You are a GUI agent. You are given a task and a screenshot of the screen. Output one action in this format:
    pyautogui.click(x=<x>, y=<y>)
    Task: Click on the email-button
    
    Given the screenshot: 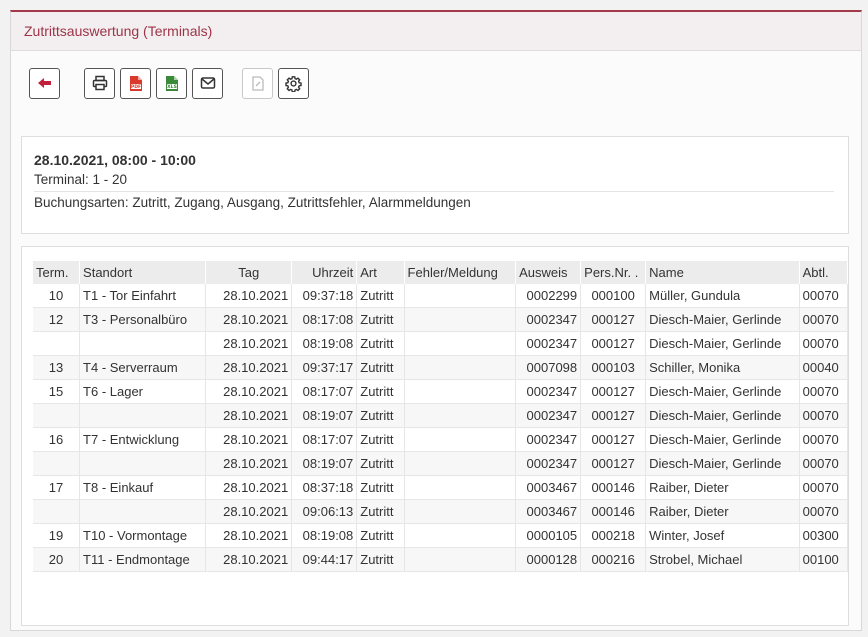 What is the action you would take?
    pyautogui.click(x=207, y=83)
    